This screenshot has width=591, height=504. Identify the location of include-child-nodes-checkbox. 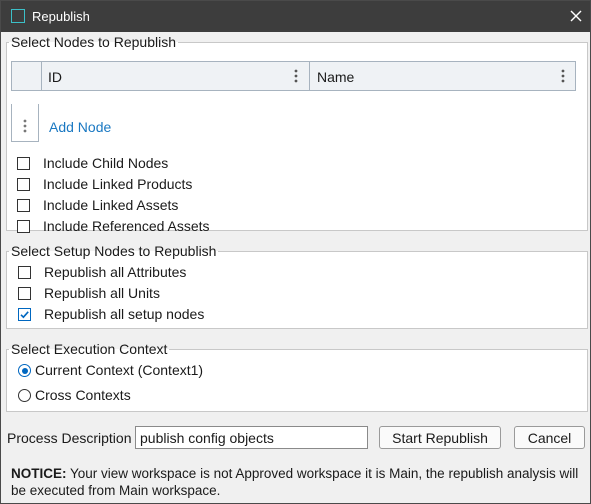
(23, 163).